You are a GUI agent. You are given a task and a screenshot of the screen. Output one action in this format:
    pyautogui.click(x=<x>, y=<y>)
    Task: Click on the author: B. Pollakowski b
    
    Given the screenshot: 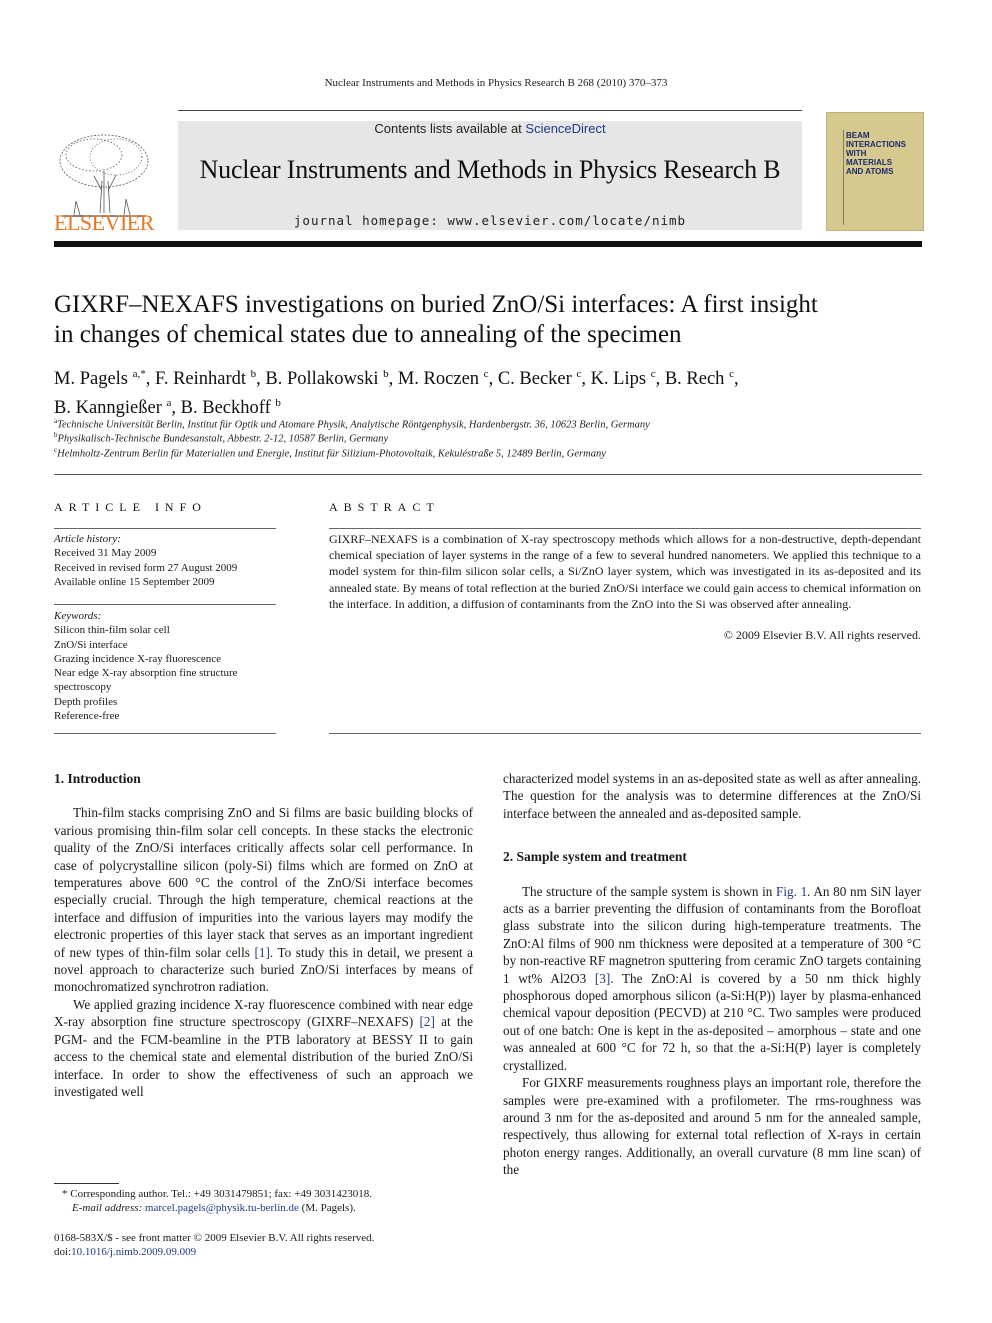 What is the action you would take?
    pyautogui.click(x=327, y=379)
    